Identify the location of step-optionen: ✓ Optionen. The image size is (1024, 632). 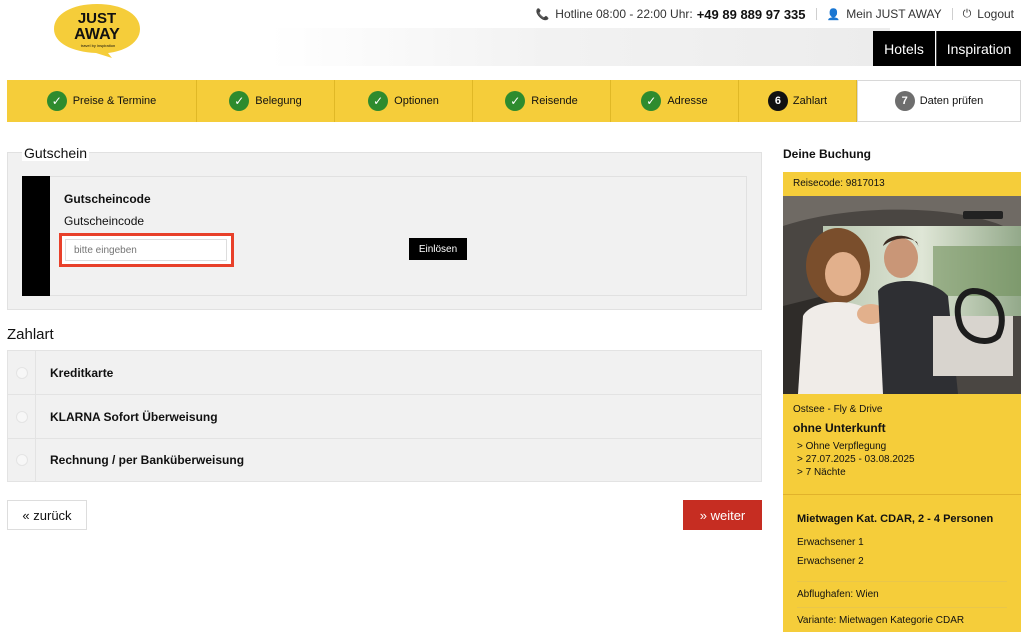
(404, 101).